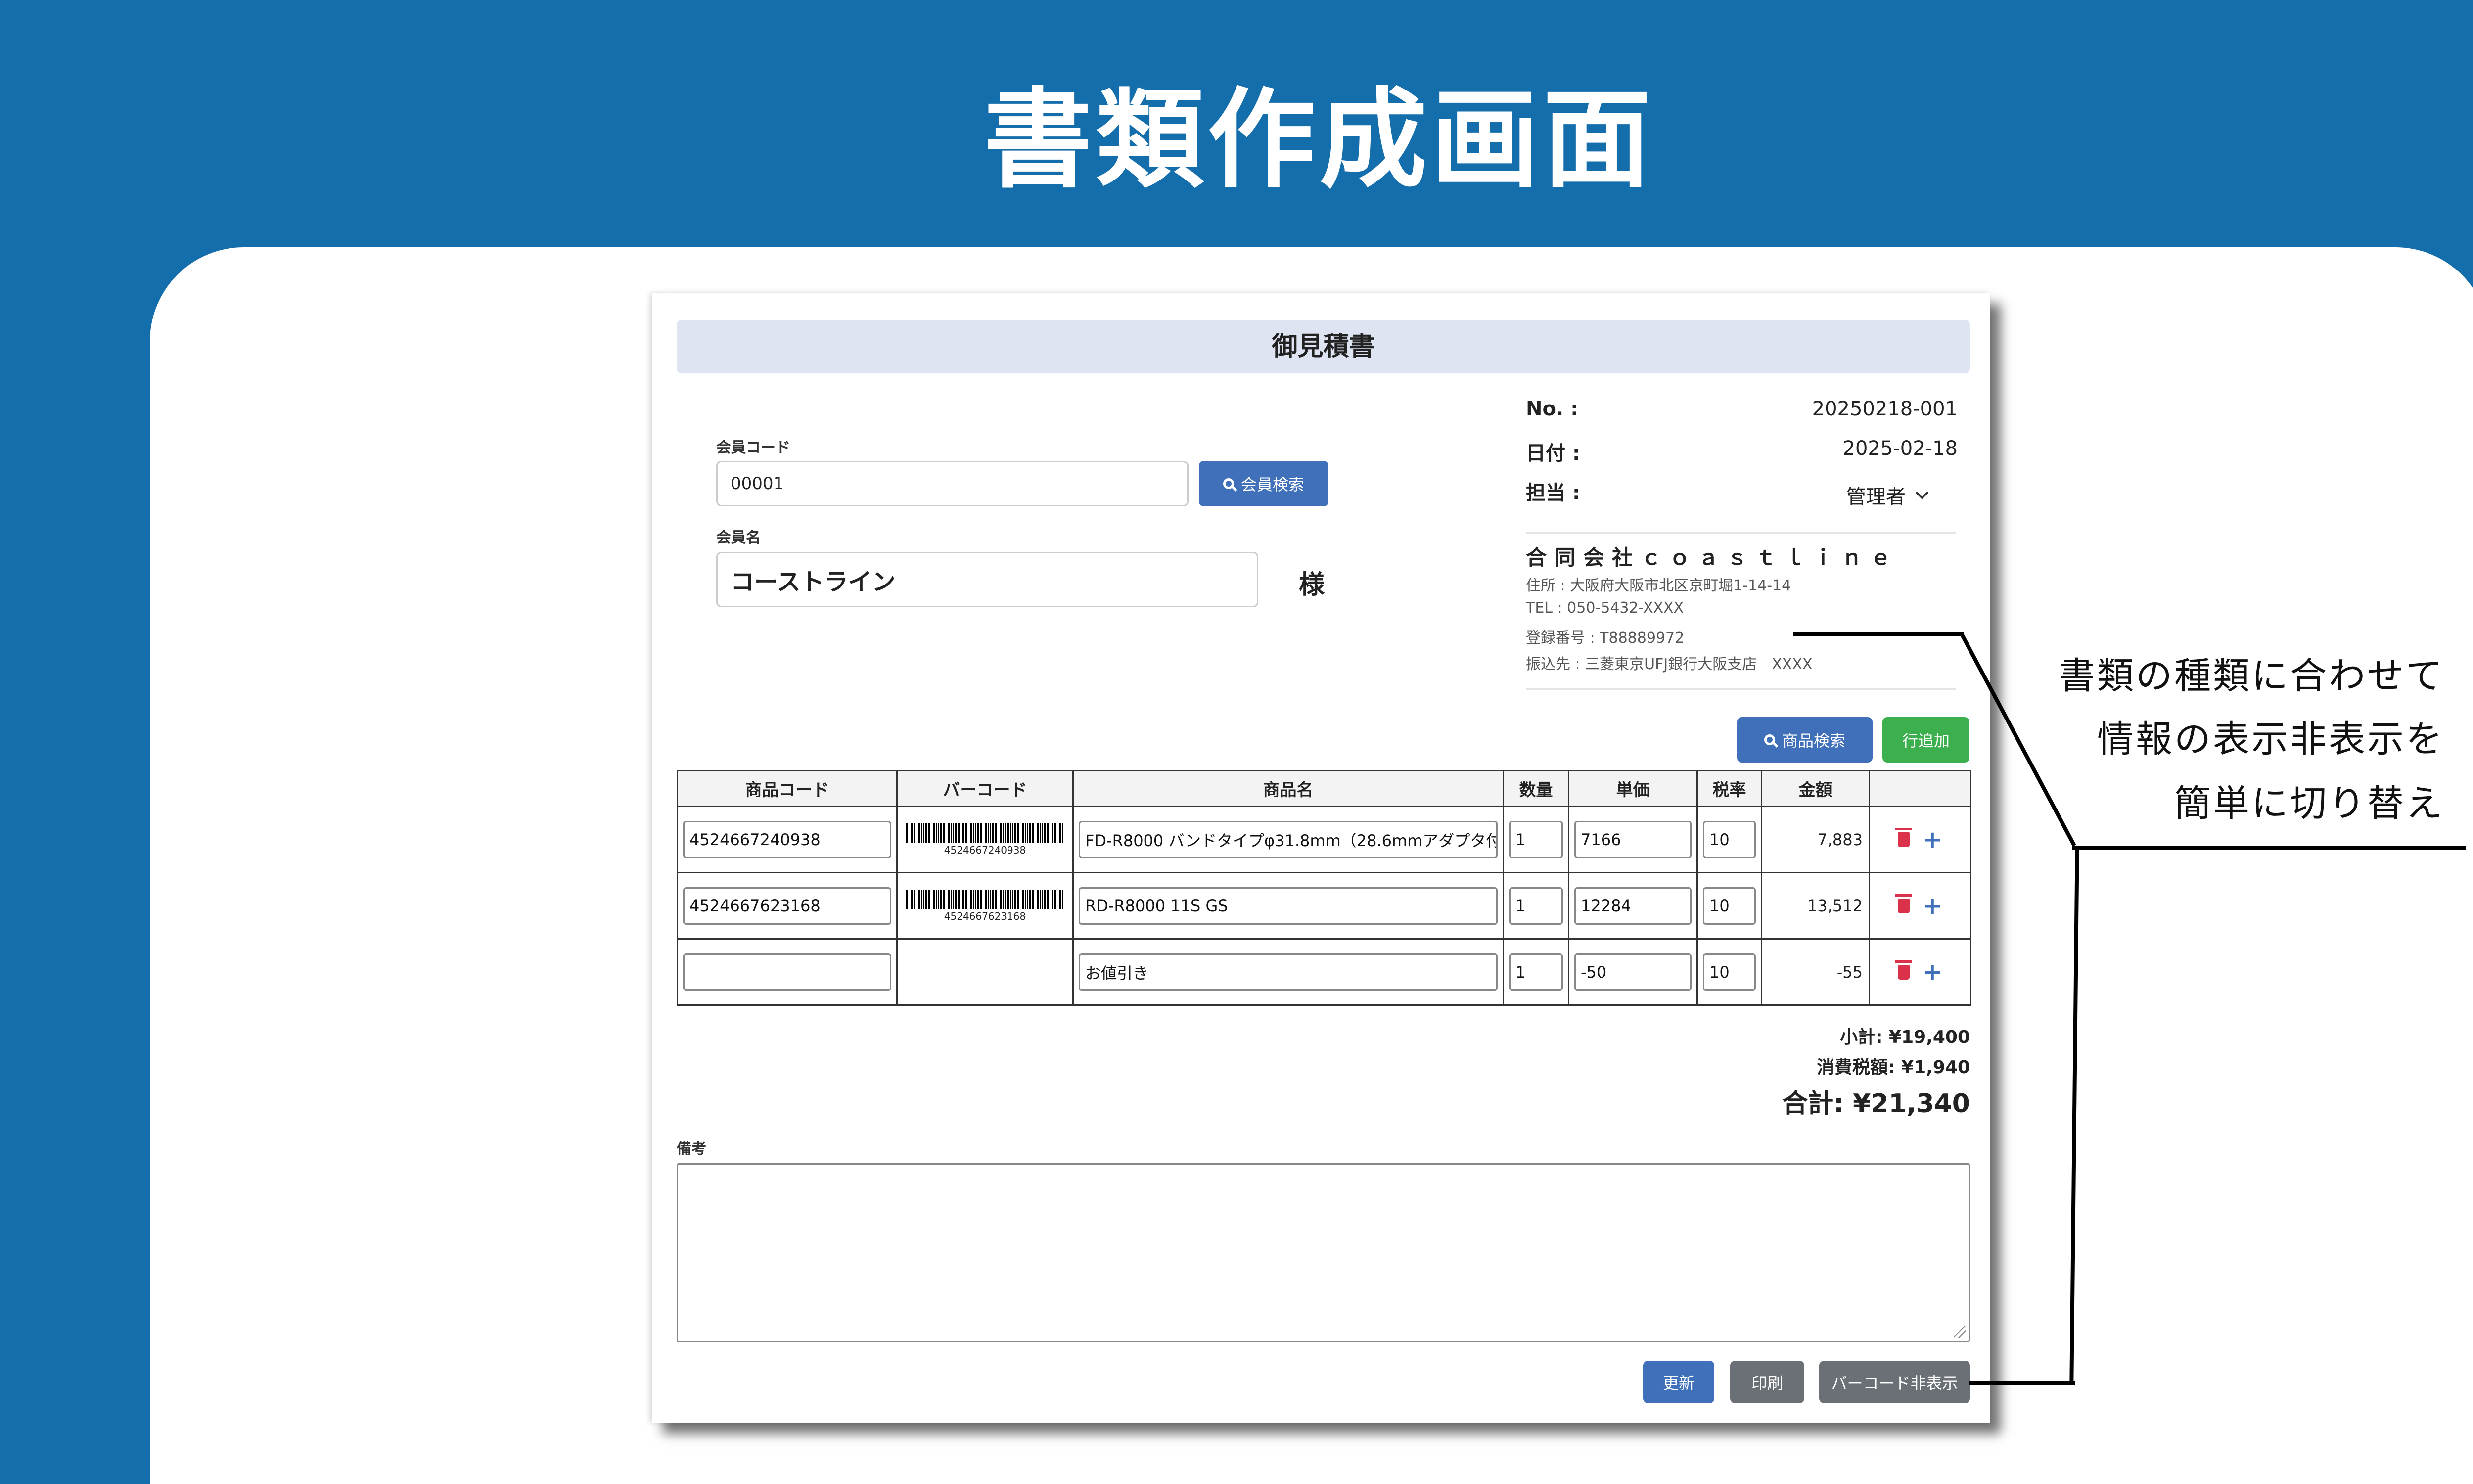 This screenshot has width=2473, height=1484. Describe the element at coordinates (1633, 839) in the screenshot. I see `unit-price-input: 7166` at that location.